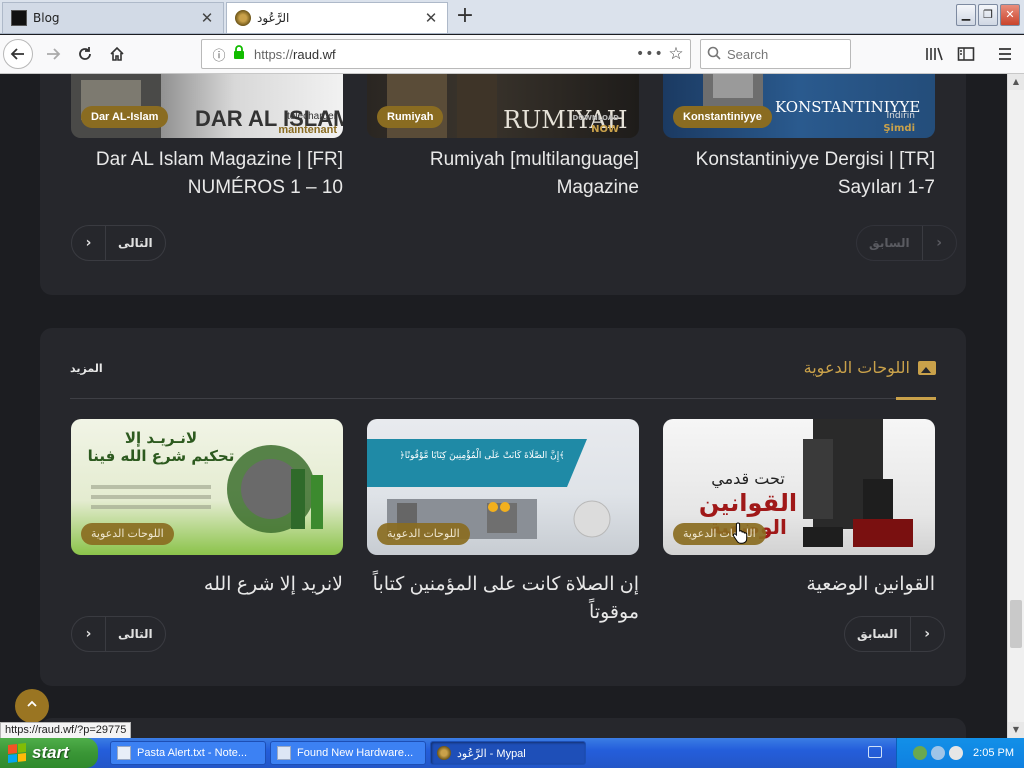 The image size is (1024, 768). I want to click on category-badge: Rumiyah, so click(410, 117).